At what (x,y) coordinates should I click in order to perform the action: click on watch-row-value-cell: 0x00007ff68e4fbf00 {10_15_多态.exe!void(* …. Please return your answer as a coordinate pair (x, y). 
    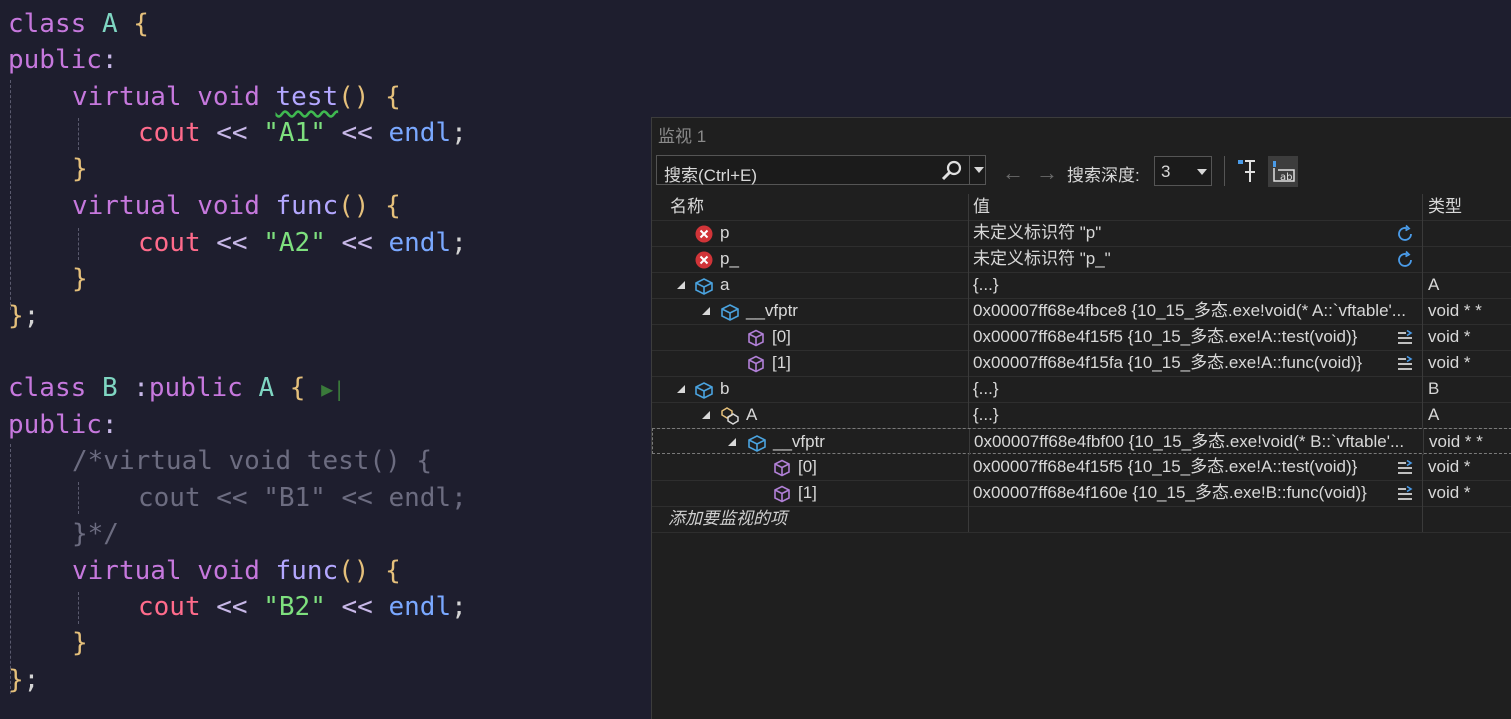
    Looking at the image, I should click on (1195, 442).